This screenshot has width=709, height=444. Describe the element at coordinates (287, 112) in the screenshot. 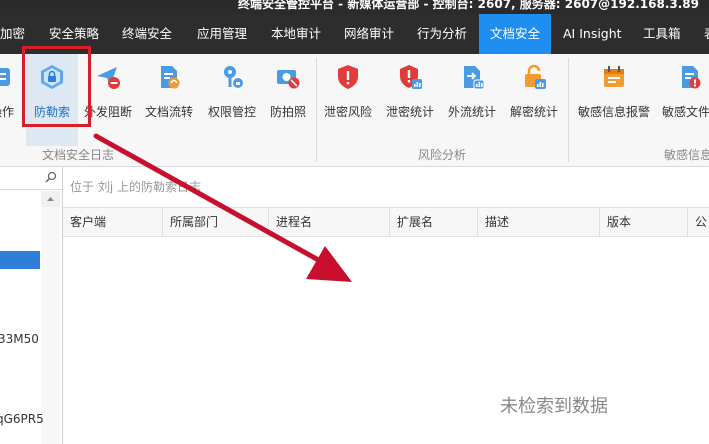

I see `ribbon-anti-photo-label: 防拍照` at that location.